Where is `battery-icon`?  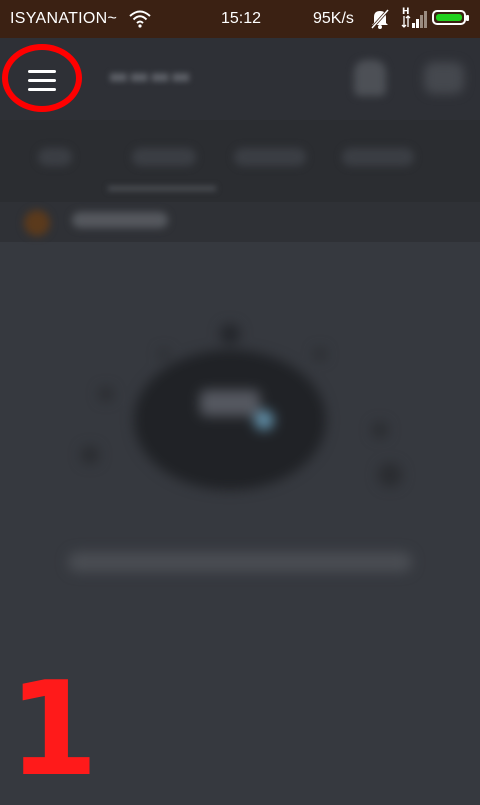
battery-icon is located at coordinates (450, 17).